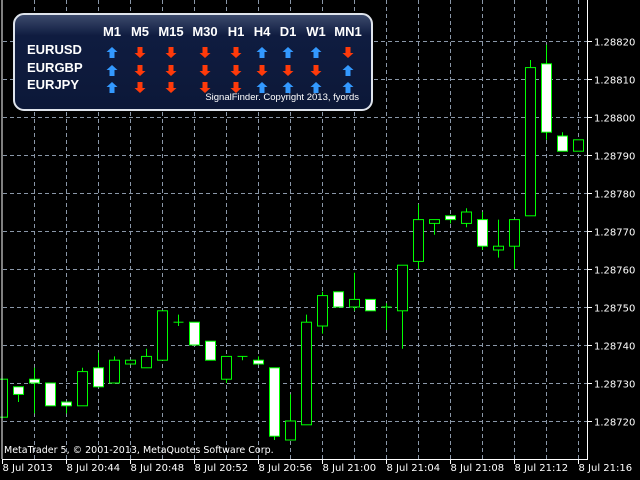  I want to click on price-label: 1.28790, so click(614, 157).